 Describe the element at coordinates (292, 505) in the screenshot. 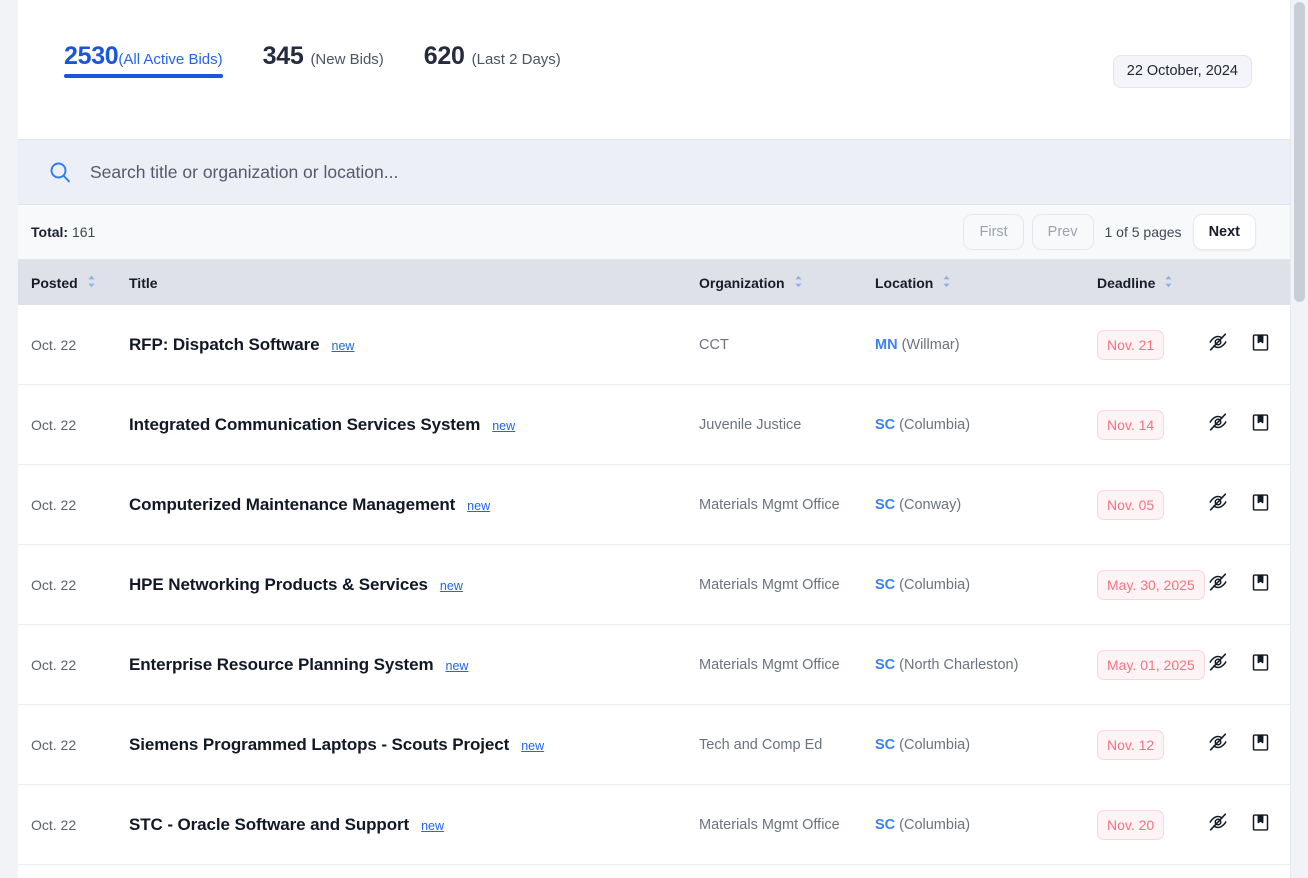

I see `bid-title-link: Computerized Maintenance Management` at that location.